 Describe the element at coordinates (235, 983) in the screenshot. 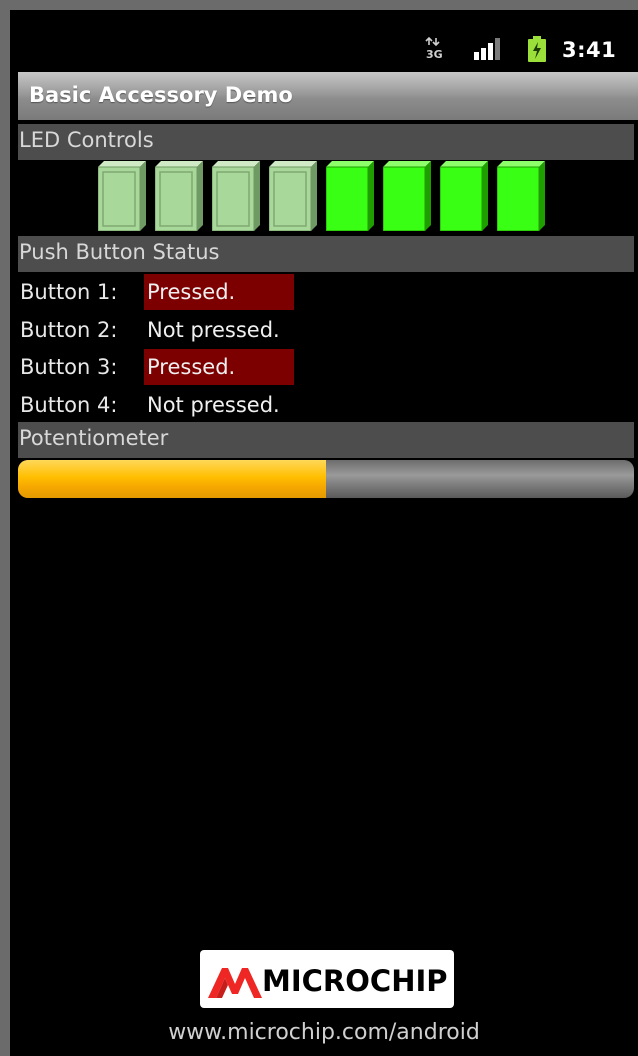

I see `microchip-logo-icon` at that location.